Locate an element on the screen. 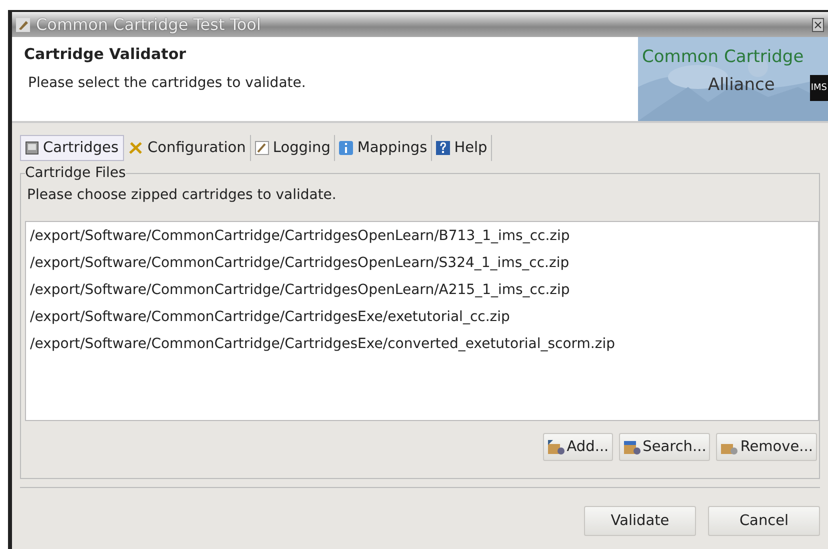  banner-subtitle: Alliance is located at coordinates (741, 85).